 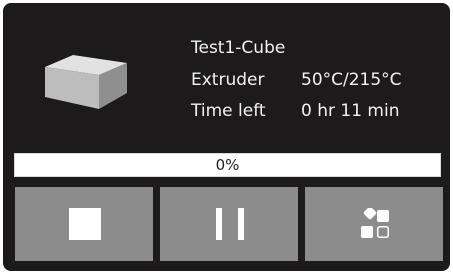 I want to click on pause-button, so click(x=229, y=224).